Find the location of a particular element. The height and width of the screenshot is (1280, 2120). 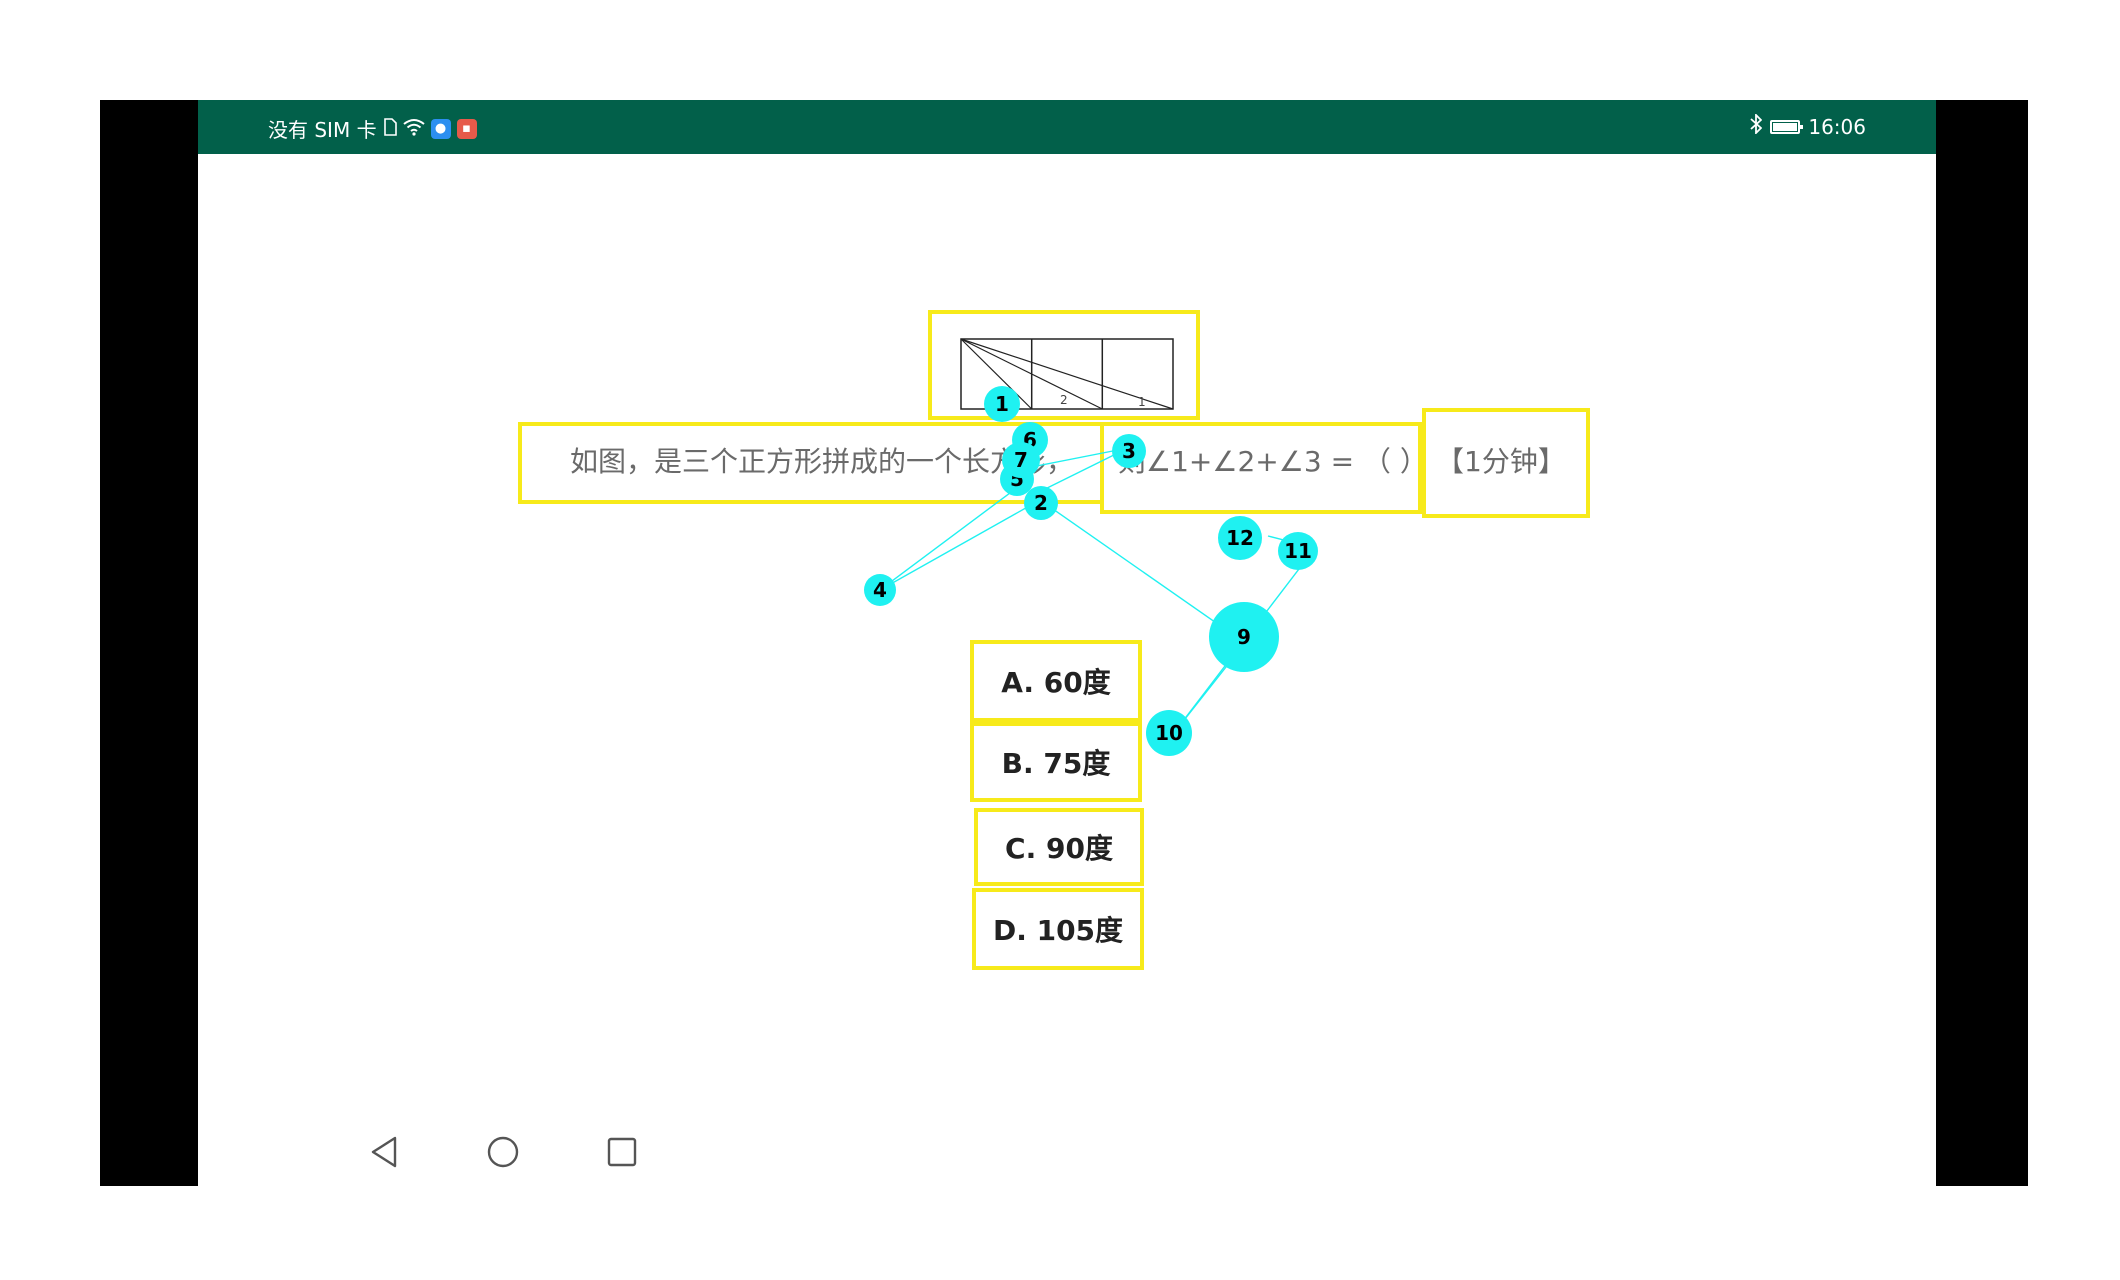

image-notification-icon: ▪ is located at coordinates (466, 128).